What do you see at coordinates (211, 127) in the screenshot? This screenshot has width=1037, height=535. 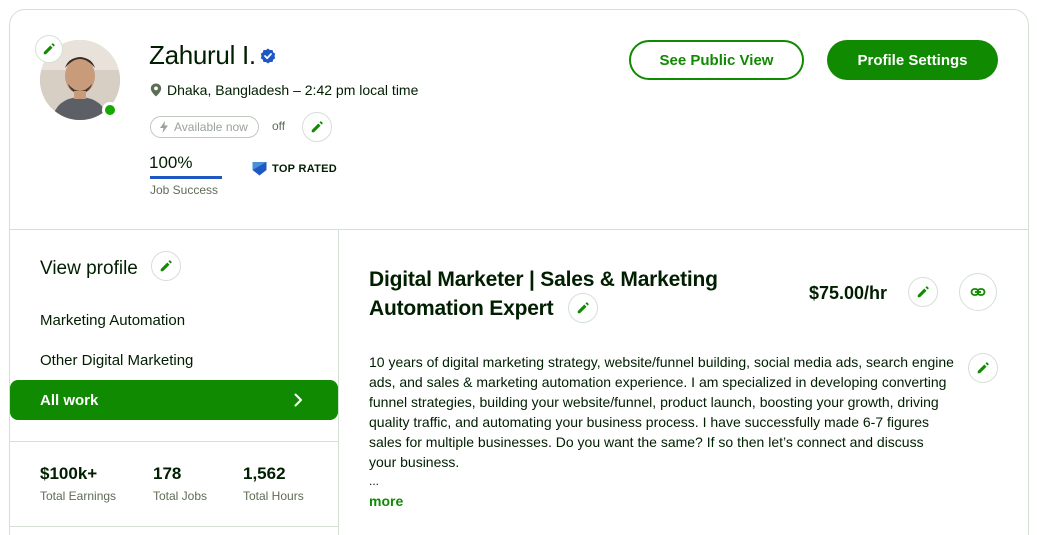 I see `availability-label: Available now` at bounding box center [211, 127].